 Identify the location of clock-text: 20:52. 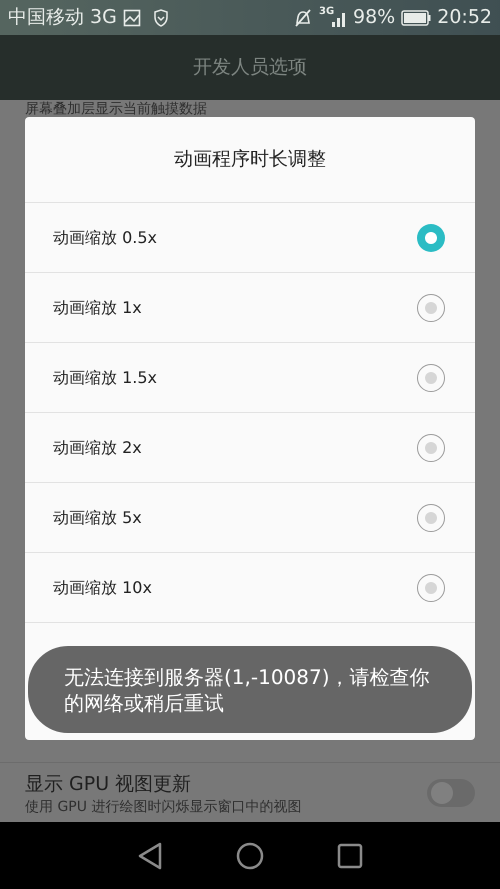
(464, 17).